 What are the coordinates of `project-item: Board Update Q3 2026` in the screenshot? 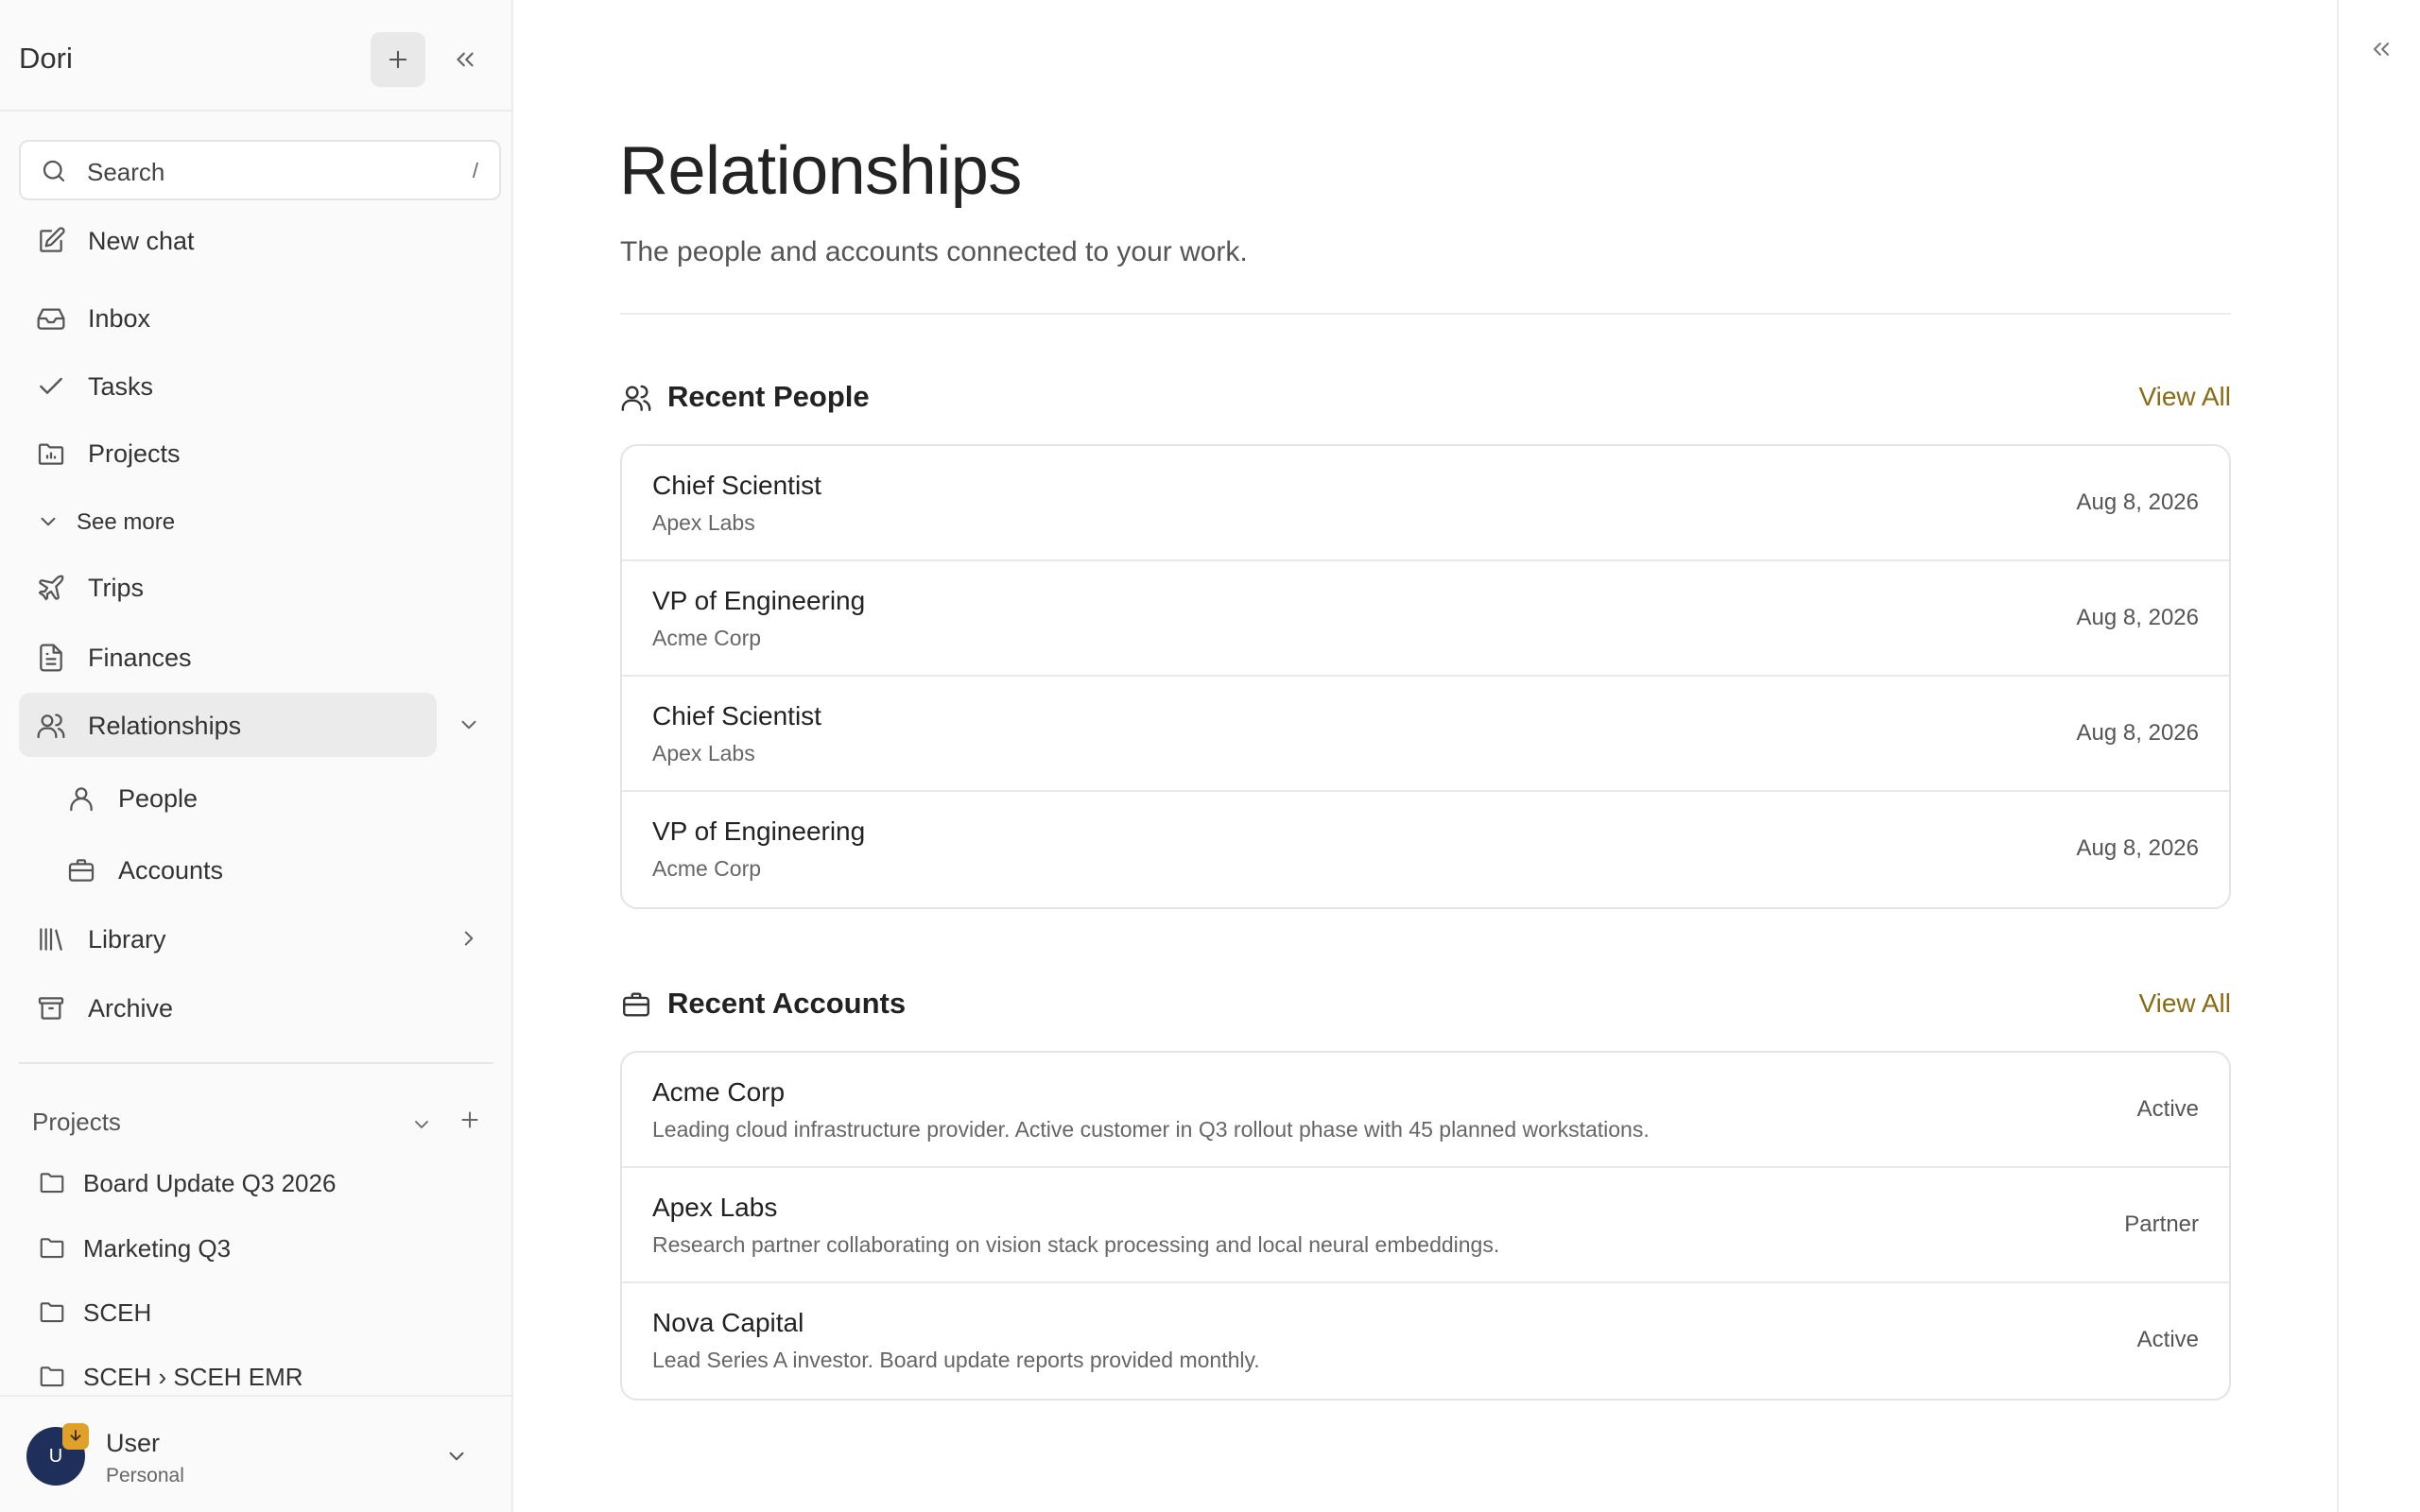 It's located at (256, 1182).